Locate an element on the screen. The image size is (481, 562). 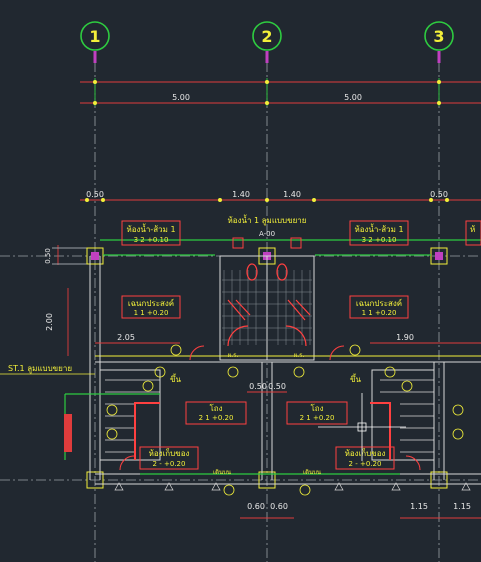
dim-hall-190: 1.90 is located at coordinates (405, 337).